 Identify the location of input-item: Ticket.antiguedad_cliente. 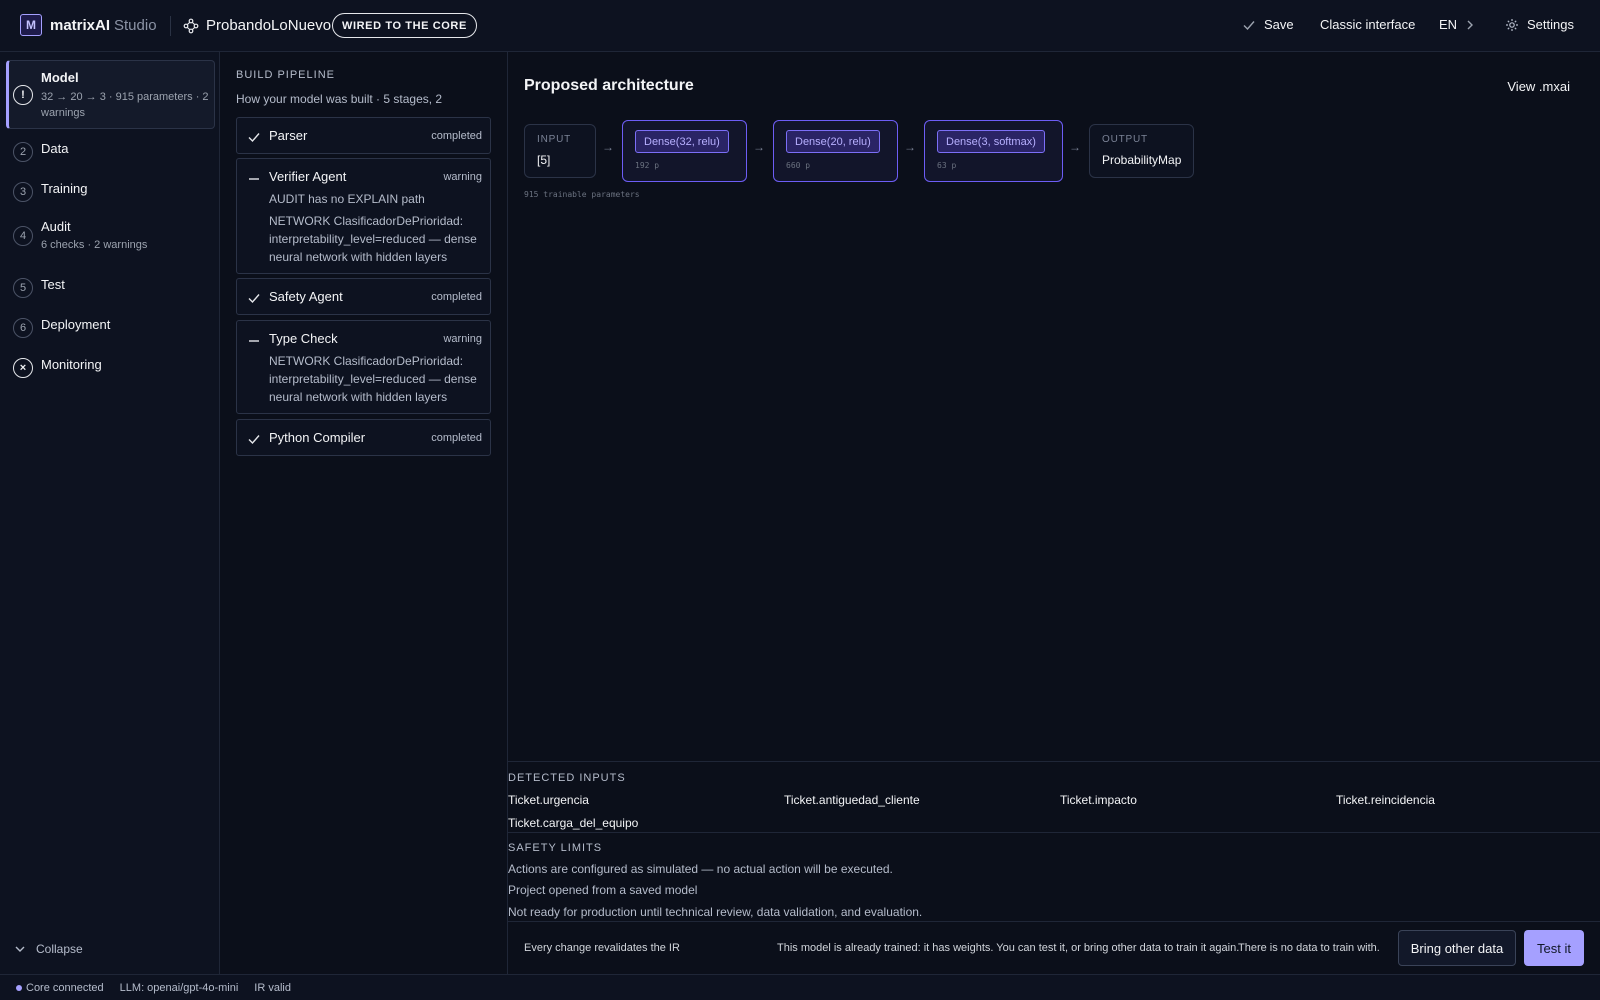
(852, 800).